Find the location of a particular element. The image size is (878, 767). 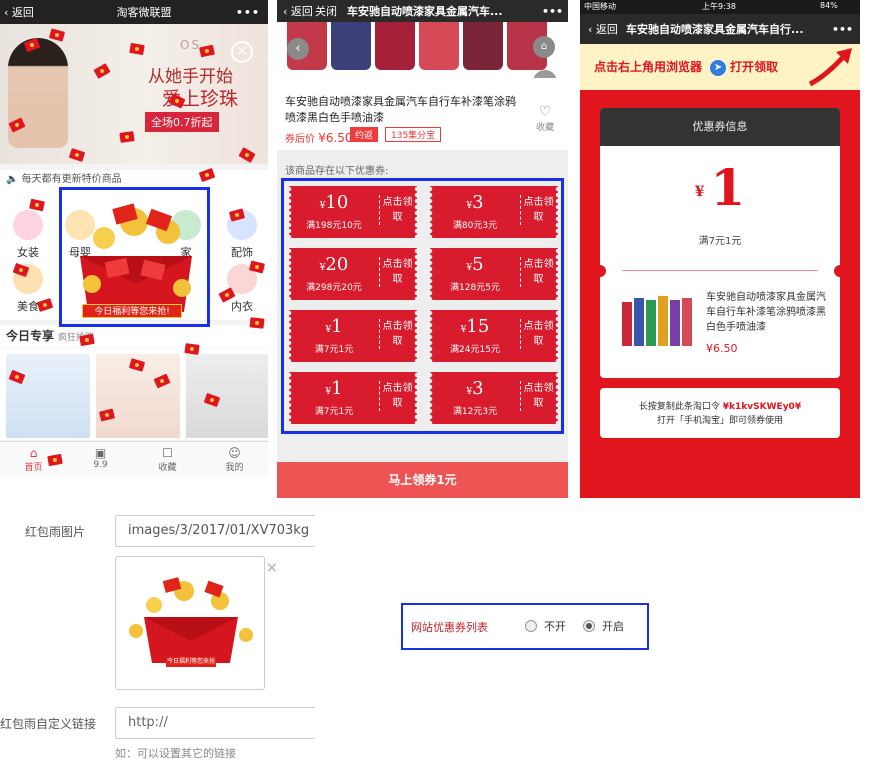

compass-icon: ➤ is located at coordinates (718, 67).